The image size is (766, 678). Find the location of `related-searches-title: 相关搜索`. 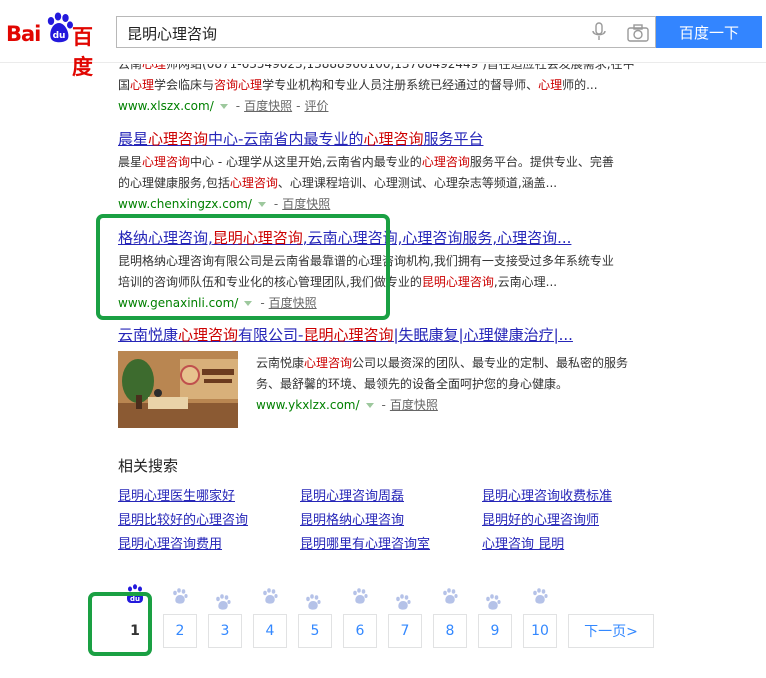

related-searches-title: 相关搜索 is located at coordinates (148, 466).